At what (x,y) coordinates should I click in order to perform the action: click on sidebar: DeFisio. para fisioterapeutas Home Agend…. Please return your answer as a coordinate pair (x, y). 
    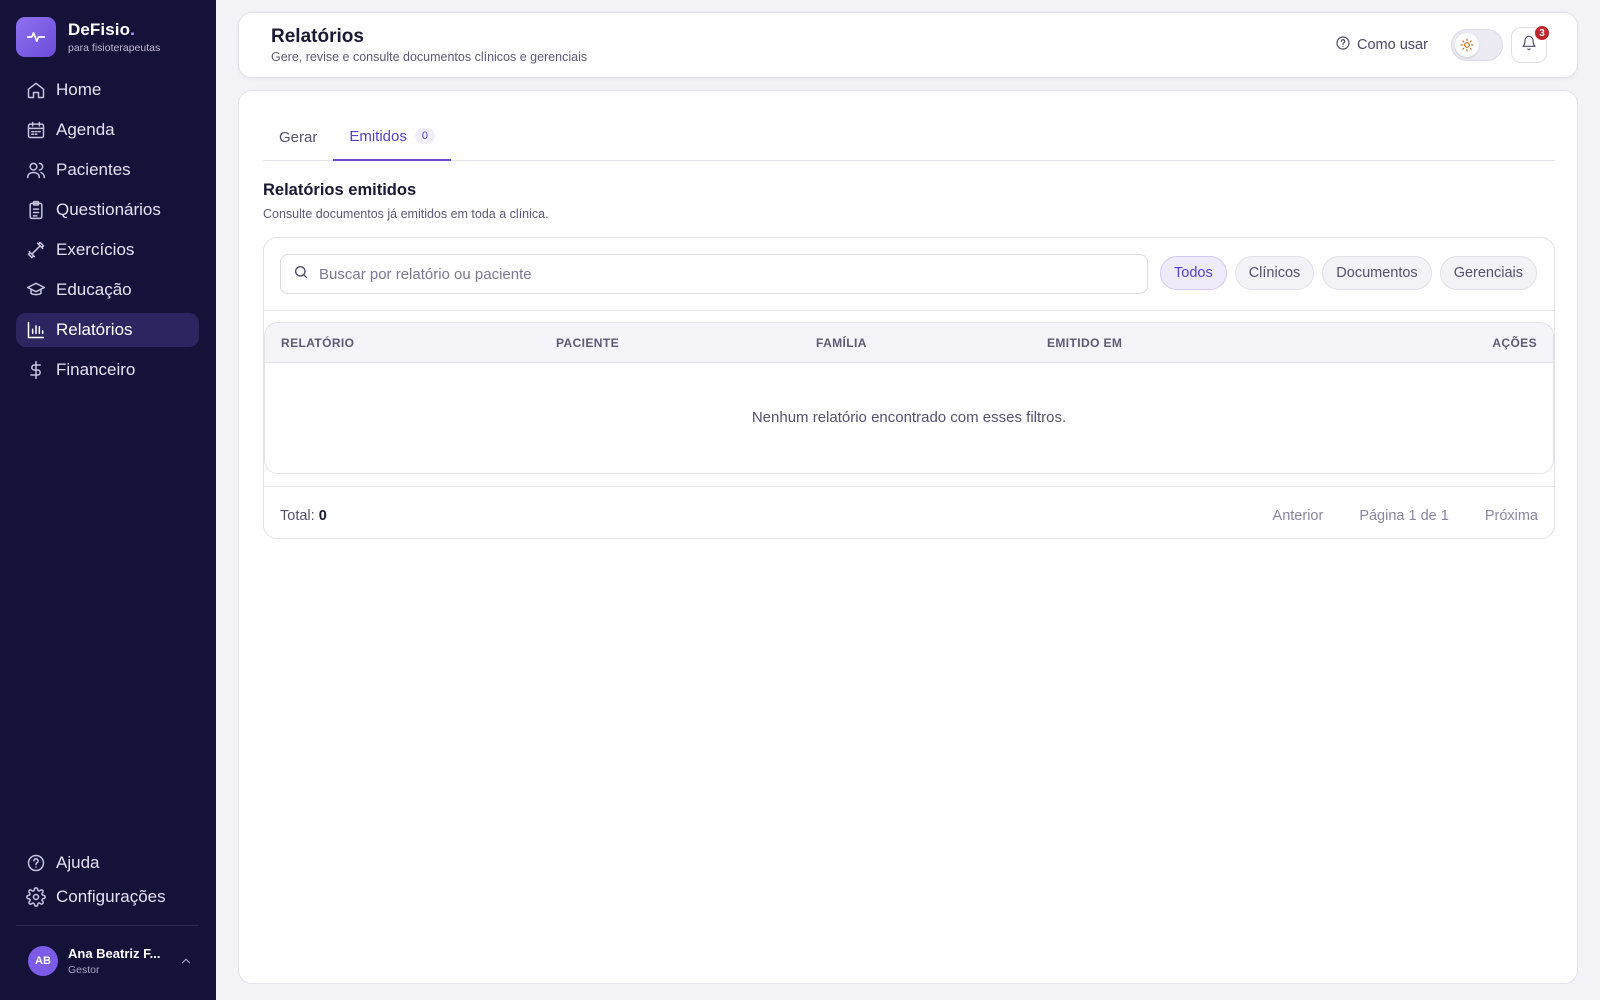
    Looking at the image, I should click on (108, 500).